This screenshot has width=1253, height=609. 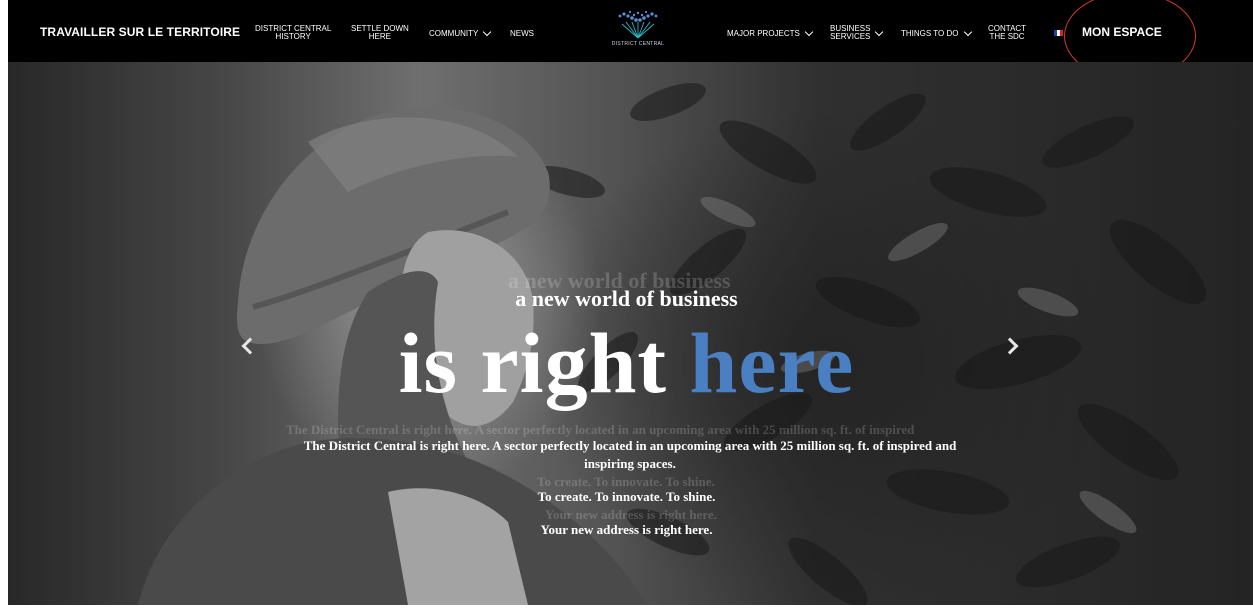 What do you see at coordinates (638, 44) in the screenshot?
I see `logo-text: DISTRICT CENTRAL` at bounding box center [638, 44].